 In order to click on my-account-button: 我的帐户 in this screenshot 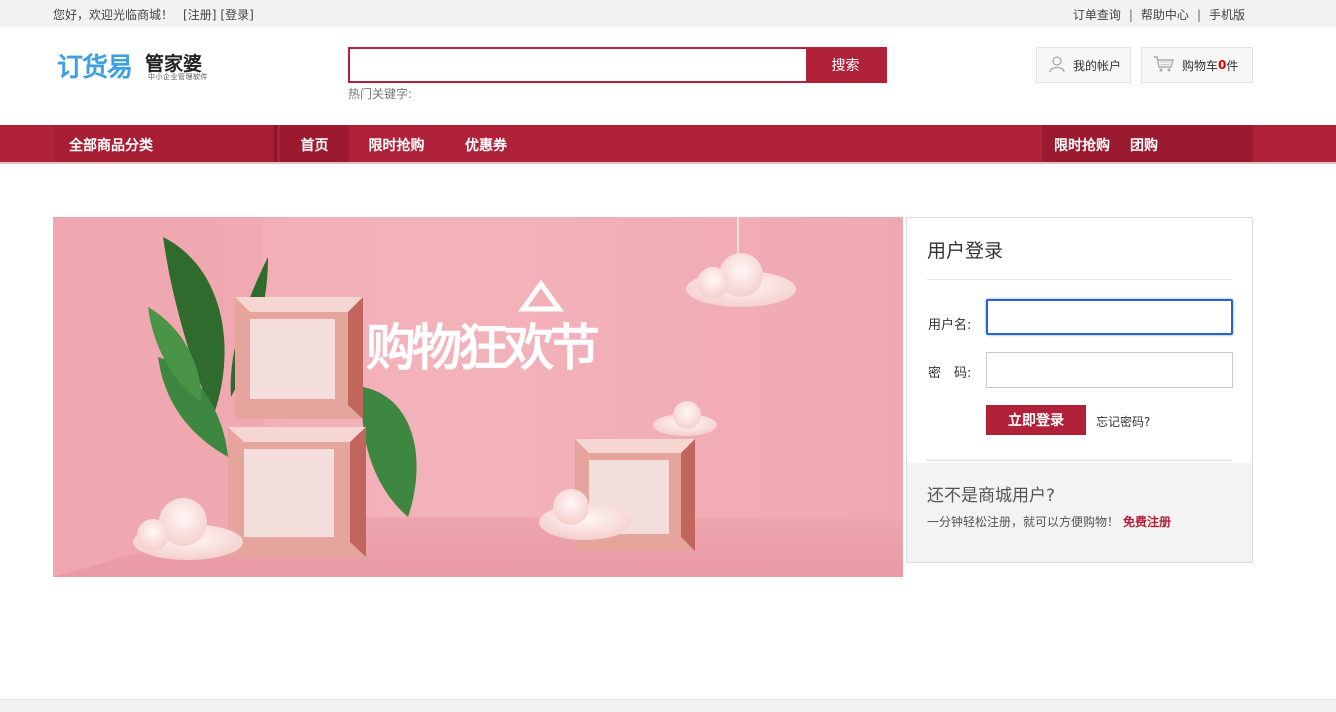, I will do `click(1083, 65)`.